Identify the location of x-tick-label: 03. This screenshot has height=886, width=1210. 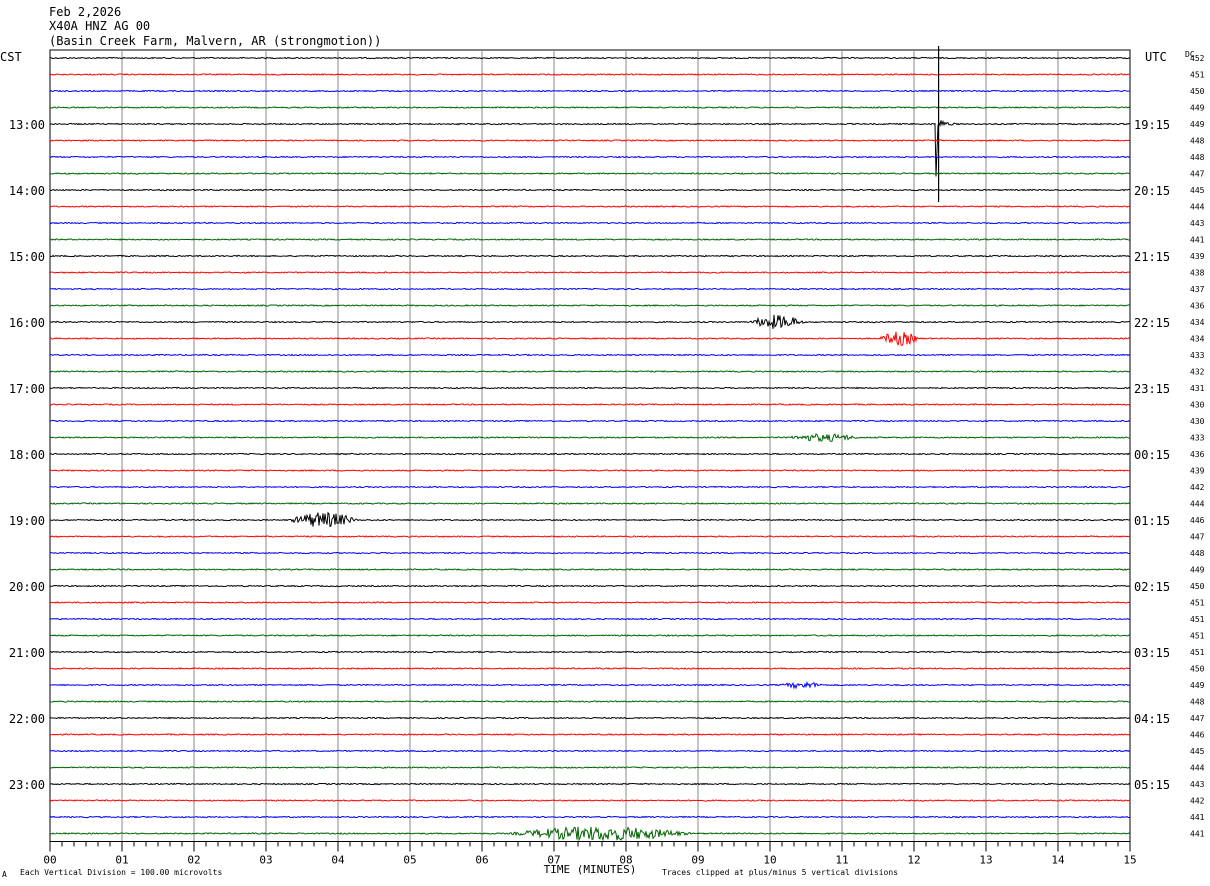
(265, 860).